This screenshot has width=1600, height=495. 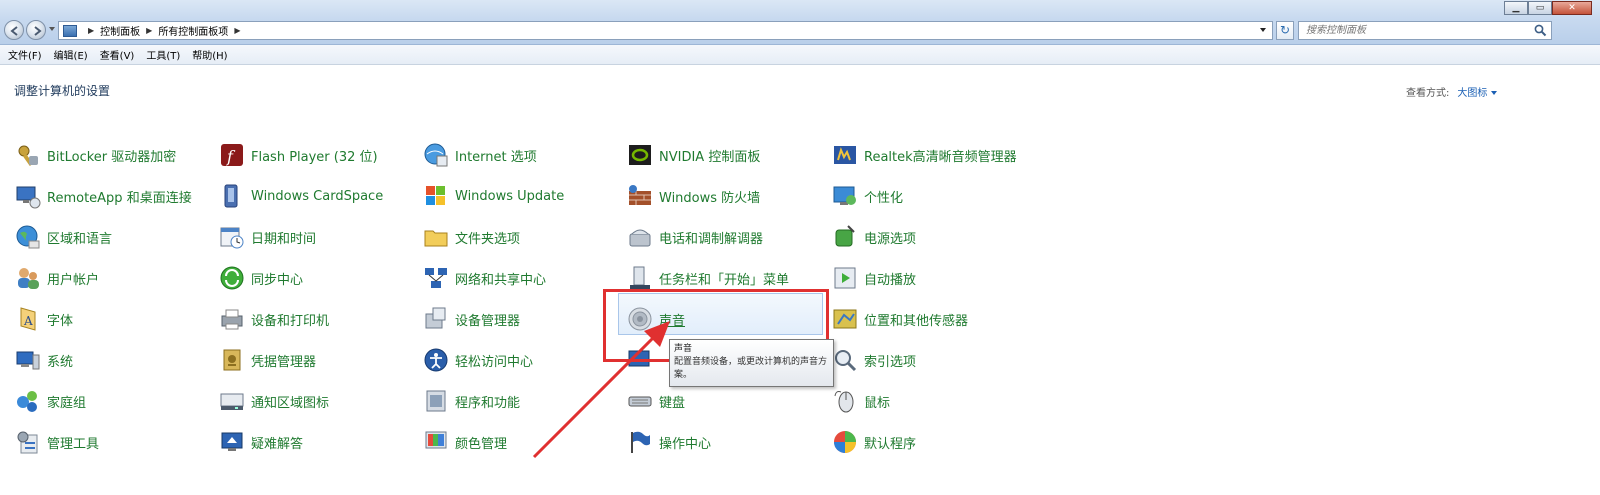 What do you see at coordinates (923, 155) in the screenshot?
I see `item-realtek: Realtek高清晰音频管理器` at bounding box center [923, 155].